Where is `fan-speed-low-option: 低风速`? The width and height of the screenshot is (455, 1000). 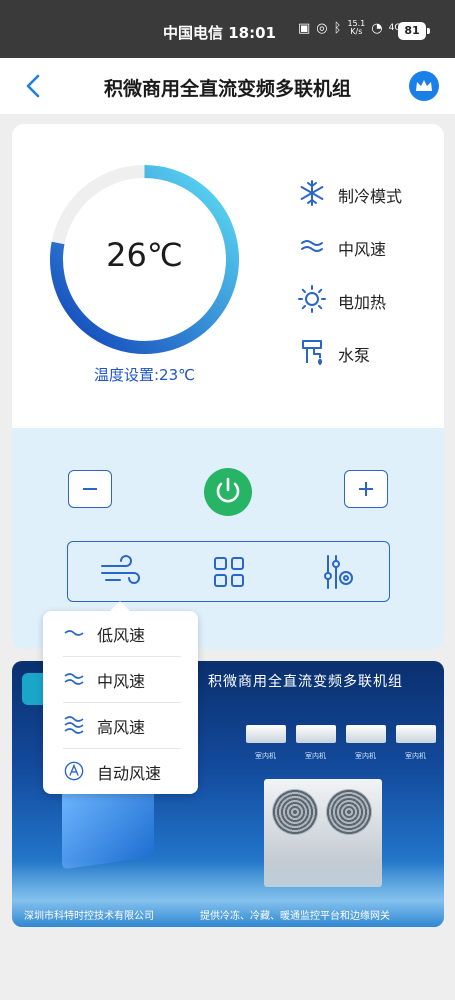
fan-speed-low-option: 低风速 is located at coordinates (120, 633).